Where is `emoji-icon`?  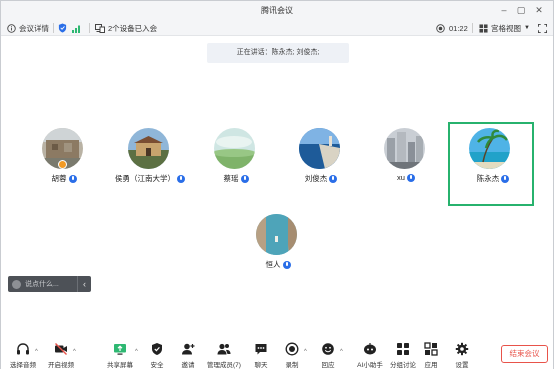
emoji-icon is located at coordinates (16, 284).